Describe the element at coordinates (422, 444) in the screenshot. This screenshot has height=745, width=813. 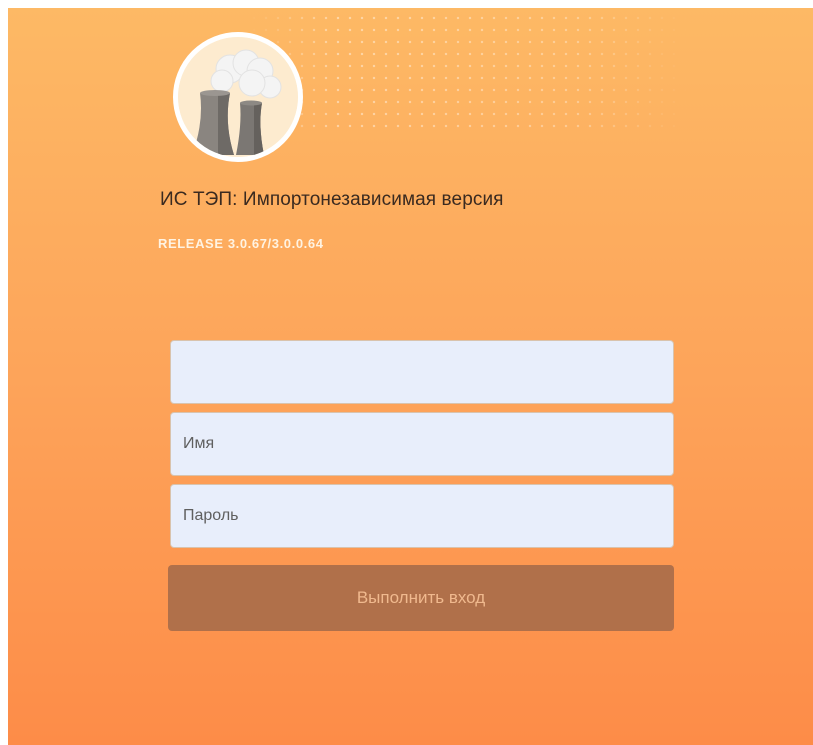
I see `username-input` at that location.